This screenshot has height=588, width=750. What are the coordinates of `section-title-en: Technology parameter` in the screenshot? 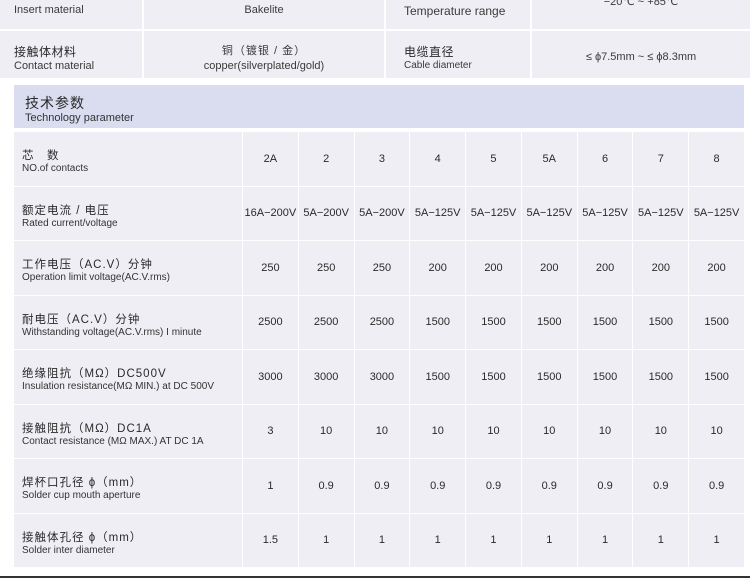 It's located at (79, 118).